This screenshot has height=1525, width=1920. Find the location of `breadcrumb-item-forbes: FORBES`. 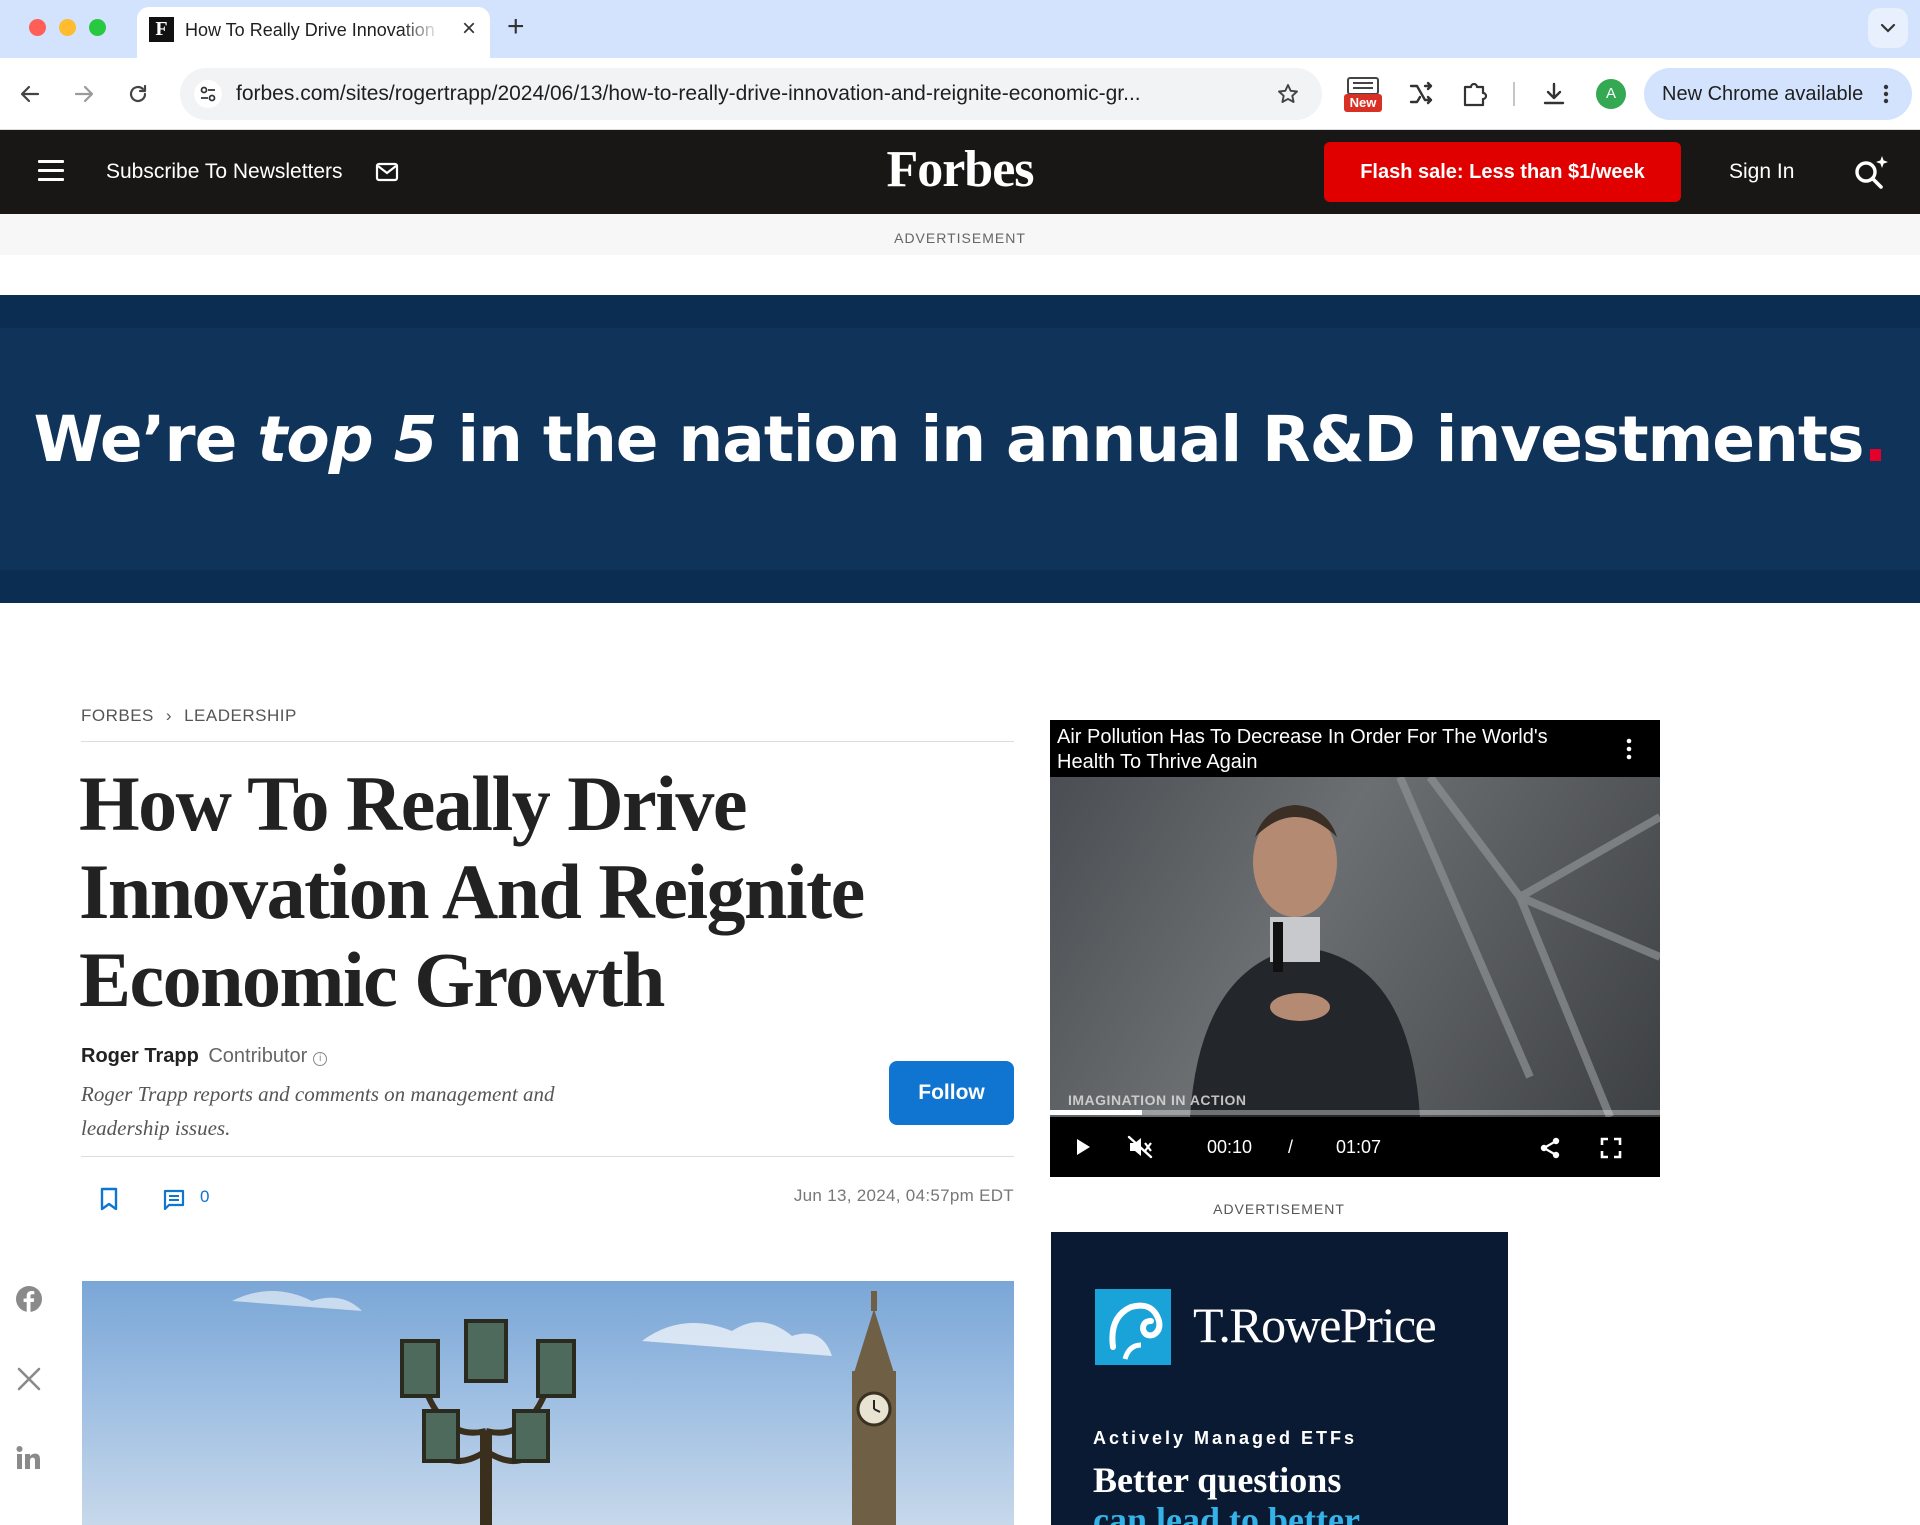

breadcrumb-item-forbes: FORBES is located at coordinates (117, 715).